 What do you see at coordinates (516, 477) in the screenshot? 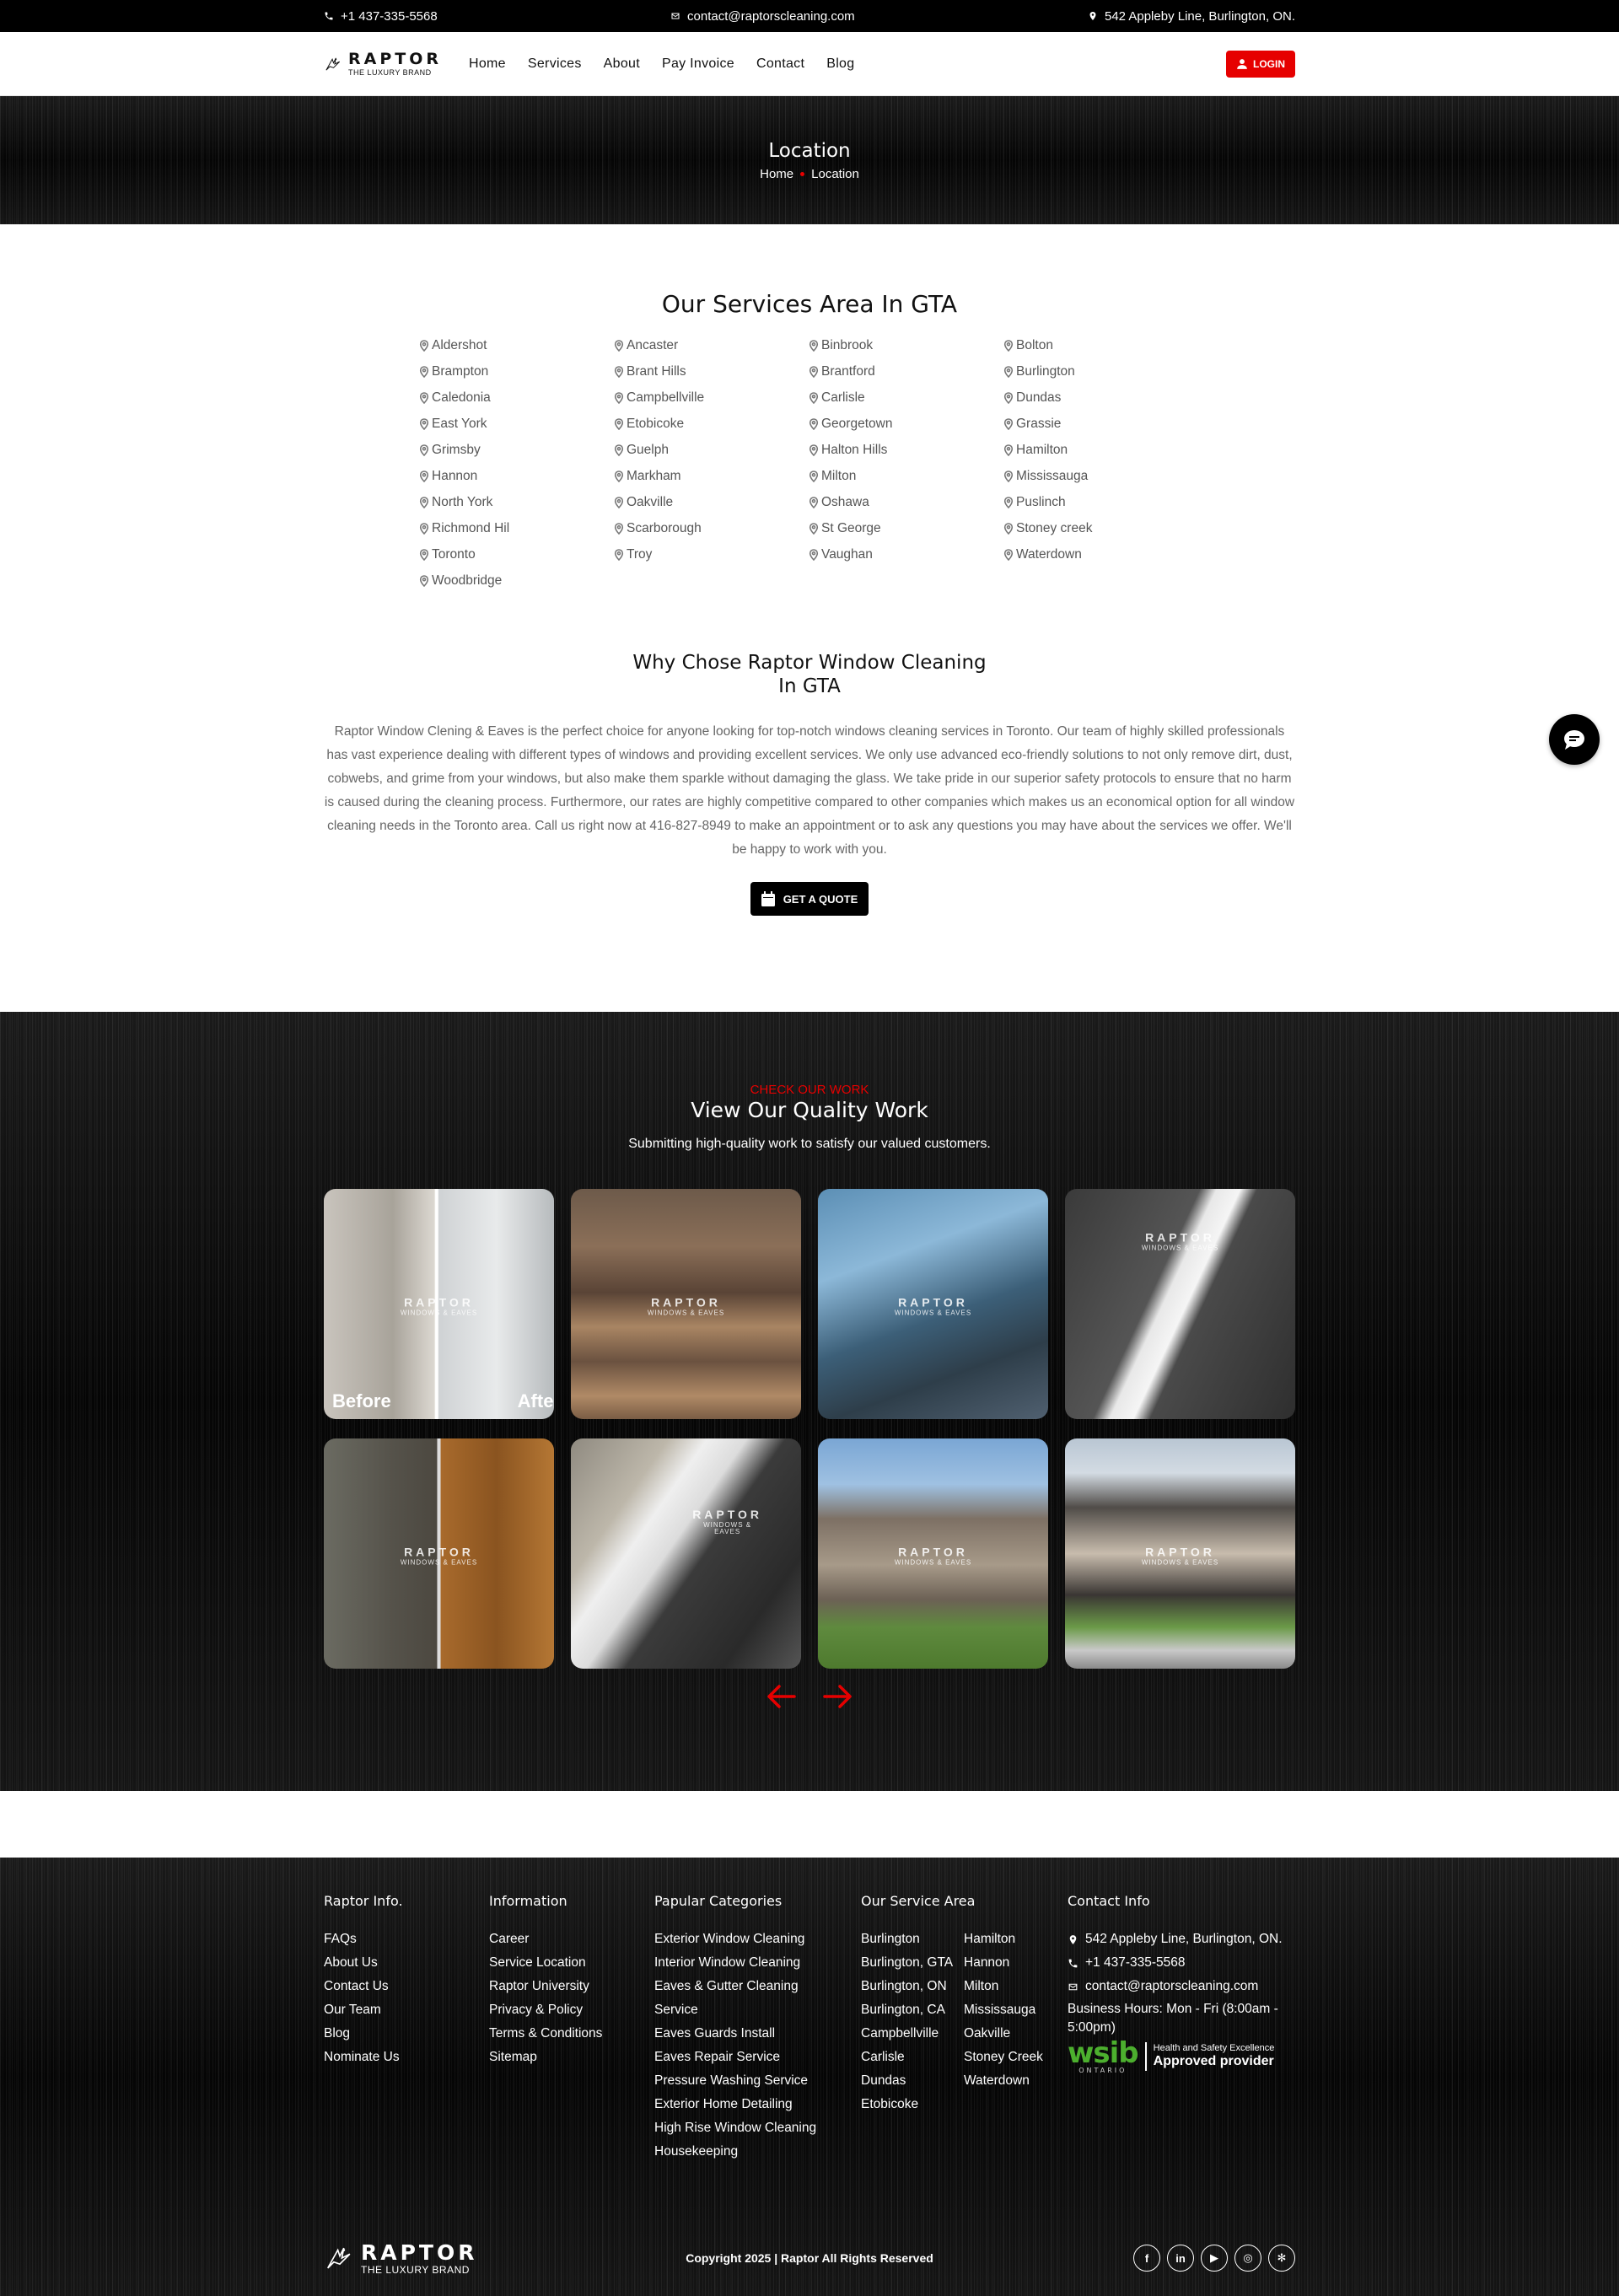
I see `location-item: Hannon` at bounding box center [516, 477].